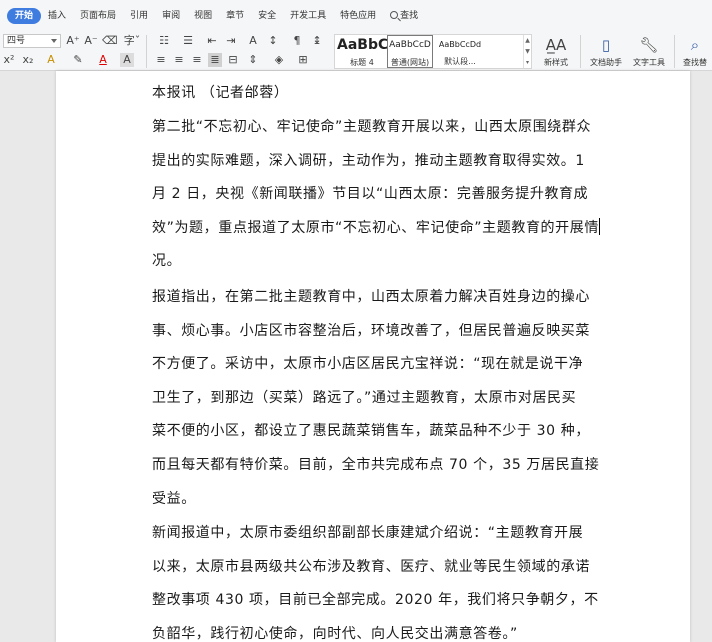 This screenshot has width=712, height=642. Describe the element at coordinates (317, 41) in the screenshot. I see `line-spacing-icon: ↨` at that location.